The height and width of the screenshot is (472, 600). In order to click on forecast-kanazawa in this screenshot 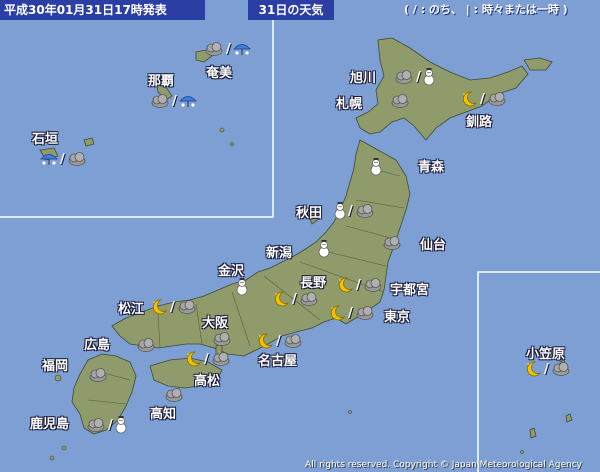, I will do `click(242, 287)`.